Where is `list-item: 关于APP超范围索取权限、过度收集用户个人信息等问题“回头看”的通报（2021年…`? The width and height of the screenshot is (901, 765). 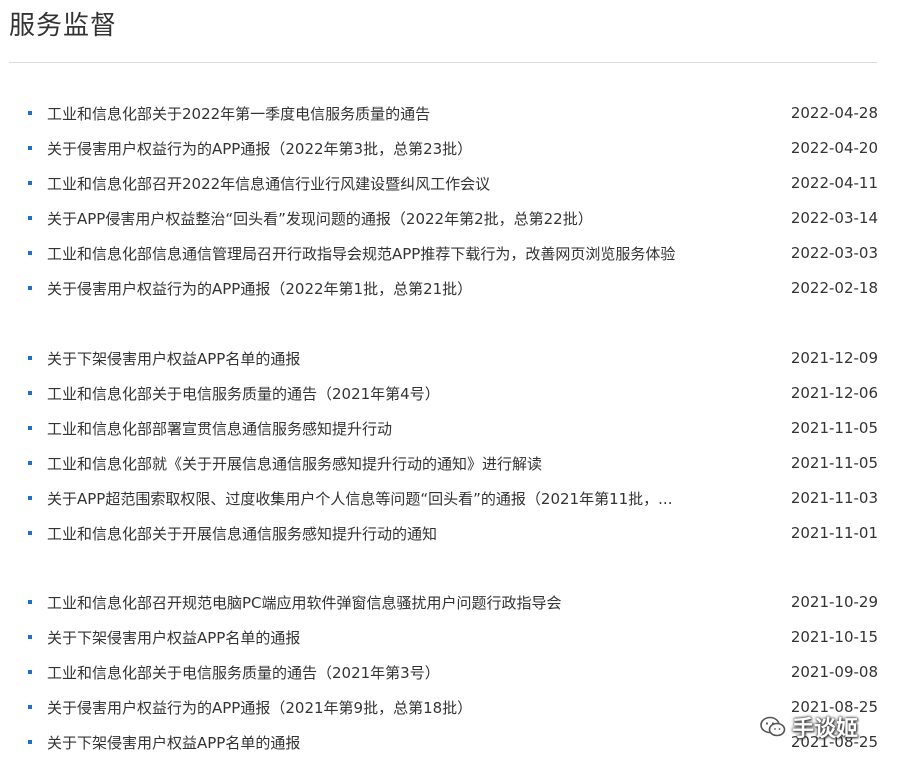
list-item: 关于APP超范围索取权限、过度收集用户个人信息等问题“回头看”的通报（2021年… is located at coordinates (453, 498).